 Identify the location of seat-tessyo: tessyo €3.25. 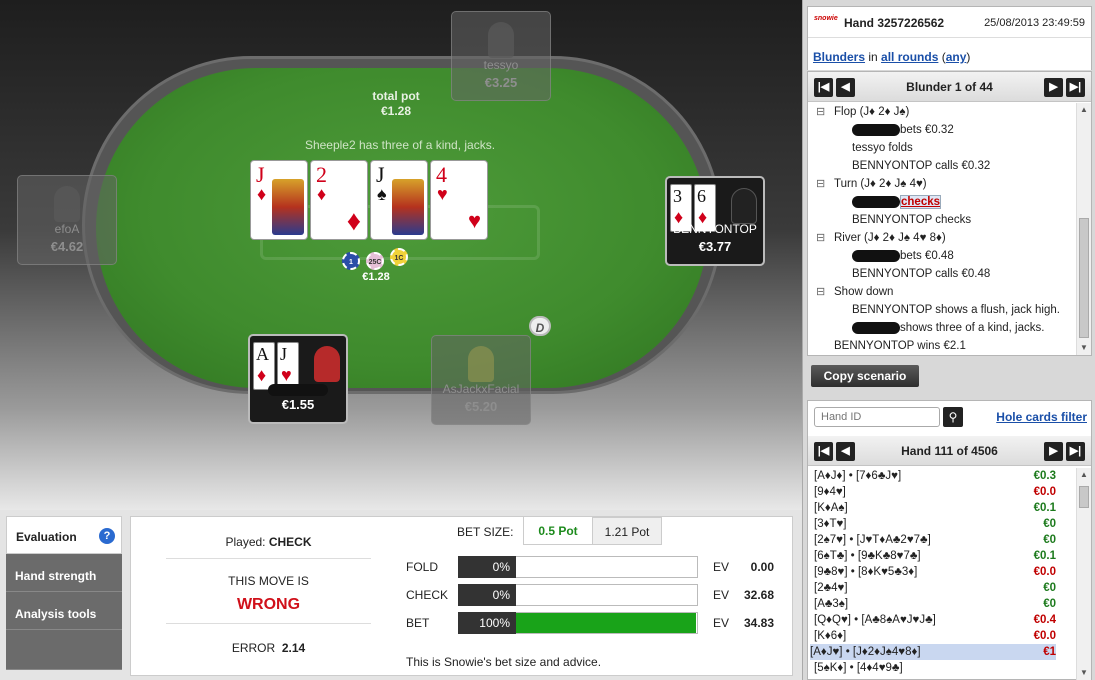
(501, 56).